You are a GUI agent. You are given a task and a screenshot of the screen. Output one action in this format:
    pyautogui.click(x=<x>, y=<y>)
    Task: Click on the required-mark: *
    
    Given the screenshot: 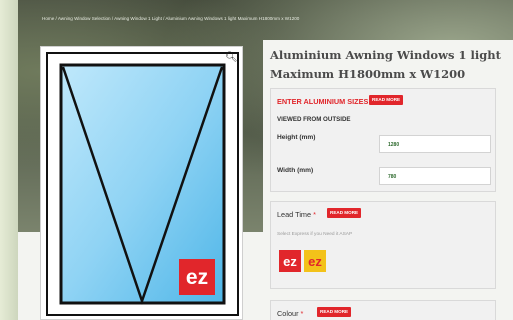 What is the action you would take?
    pyautogui.click(x=314, y=214)
    